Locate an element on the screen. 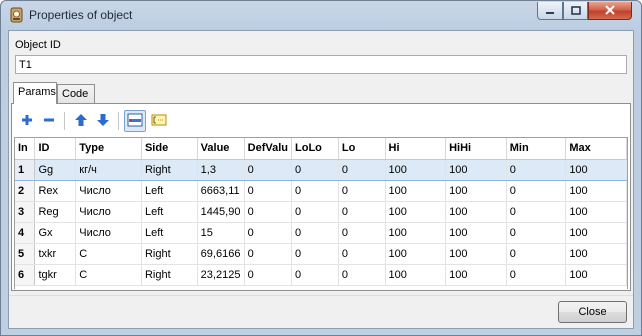 This screenshot has width=642, height=336. table-row: 6 tgkr C Right 23,2125 0 0 0 100 100 0 100 is located at coordinates (321, 275).